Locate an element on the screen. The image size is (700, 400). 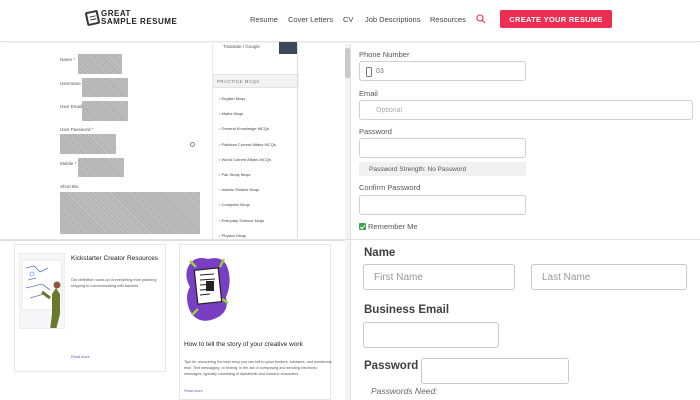
name-label-text: Name is located at coordinates (66, 59).